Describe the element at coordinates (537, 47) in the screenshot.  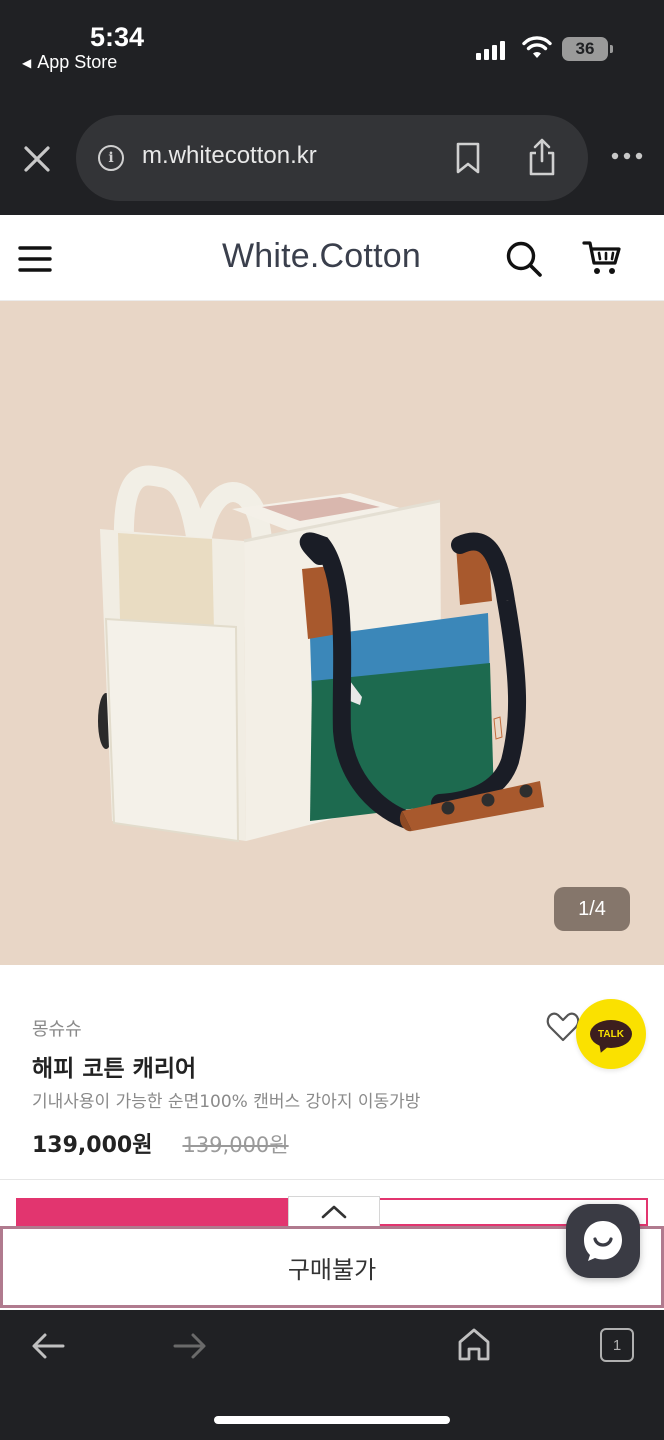
I see `wifi-icon` at that location.